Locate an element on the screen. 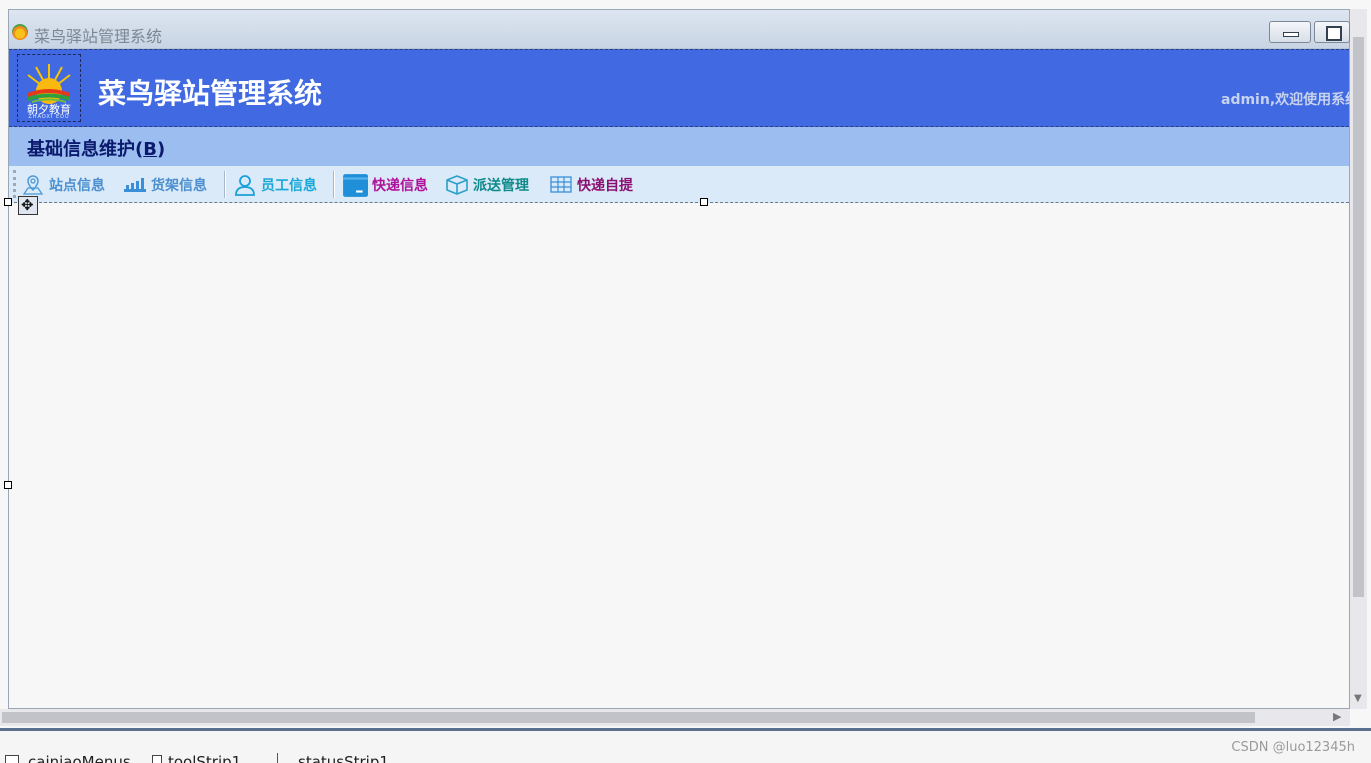  tool-strip: 站点信息 货架信息 员工信息 快递信息 派送管理 快递自提 is located at coordinates (679, 184).